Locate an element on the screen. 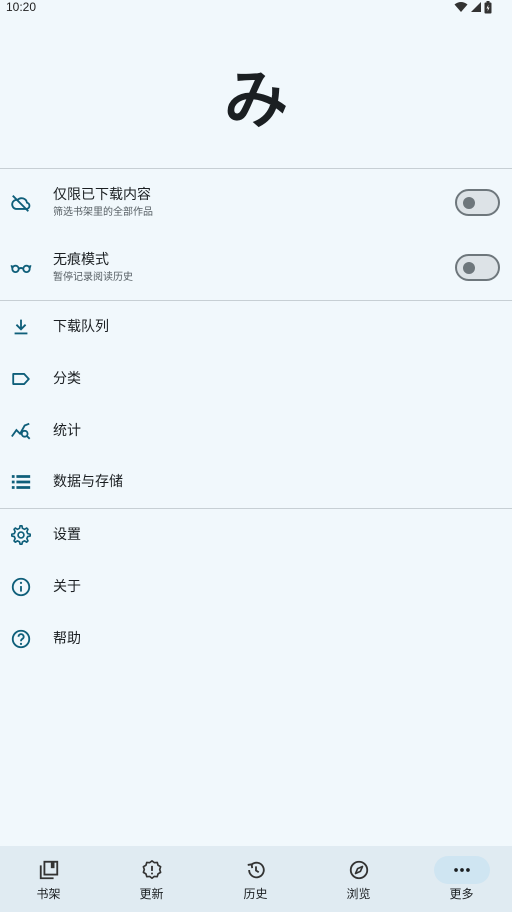 This screenshot has width=512, height=912. status-icons is located at coordinates (473, 7).